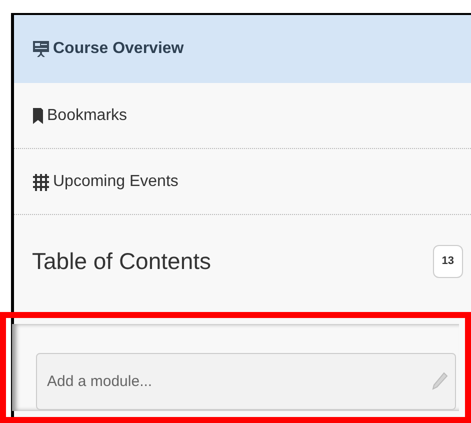 This screenshot has width=471, height=423. What do you see at coordinates (41, 49) in the screenshot?
I see `presentation-board-icon` at bounding box center [41, 49].